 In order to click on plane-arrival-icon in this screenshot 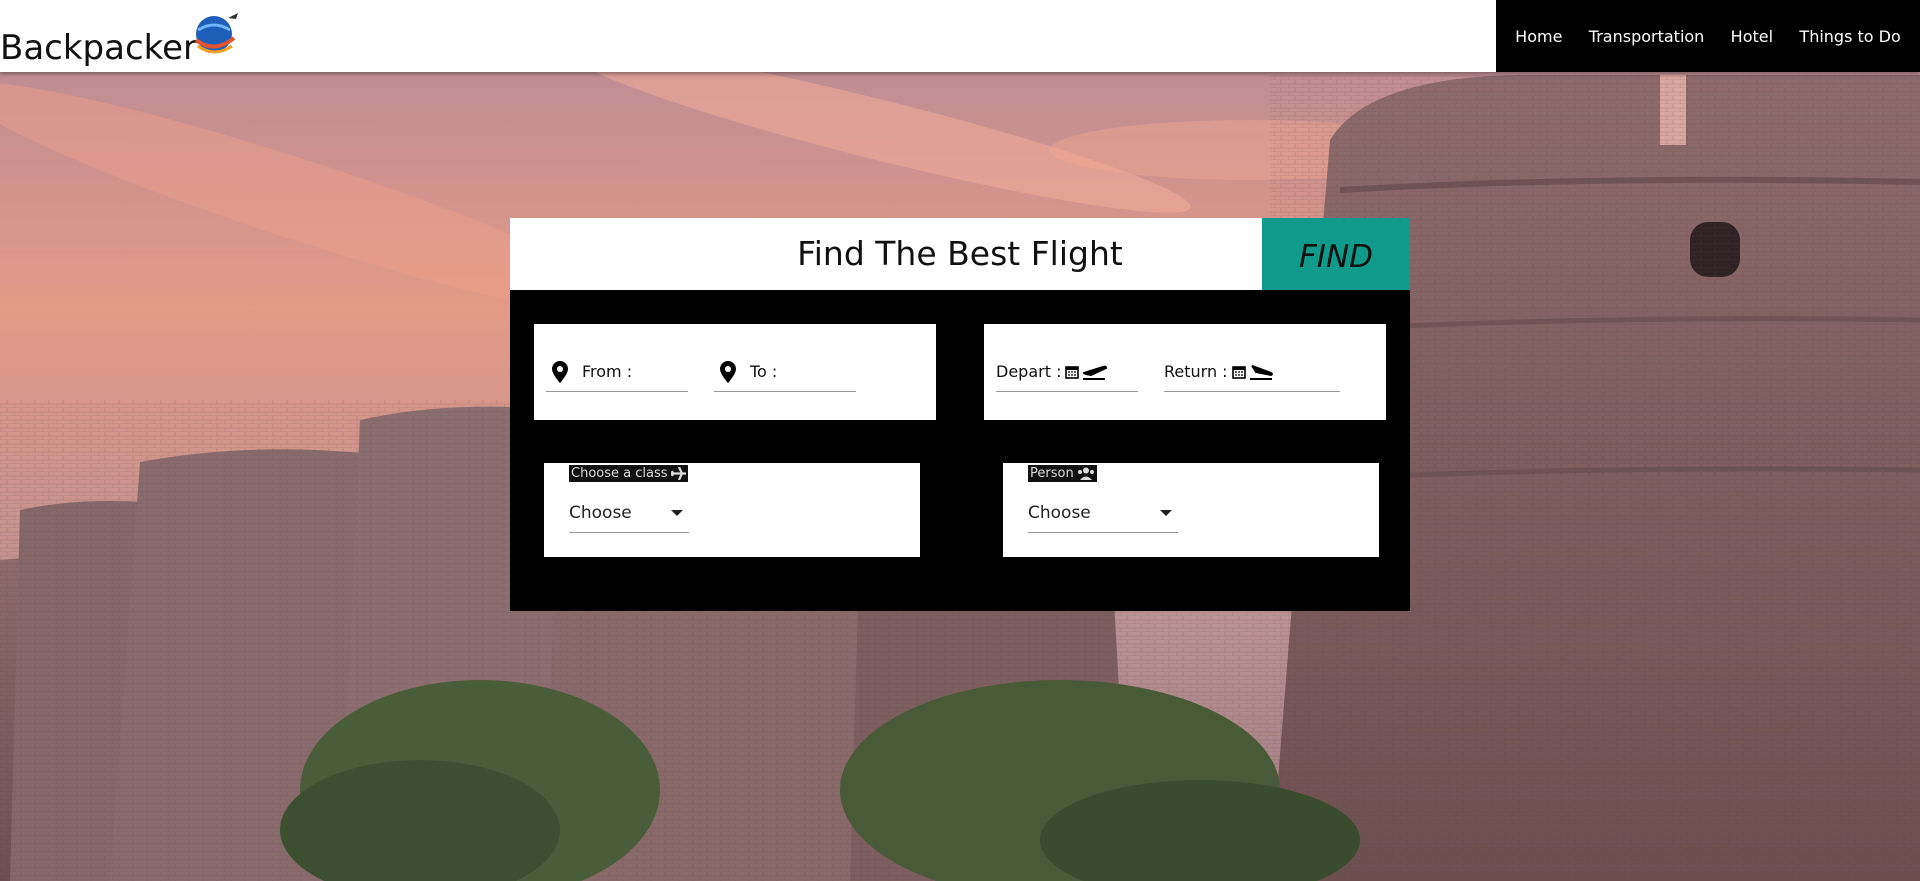, I will do `click(1261, 372)`.